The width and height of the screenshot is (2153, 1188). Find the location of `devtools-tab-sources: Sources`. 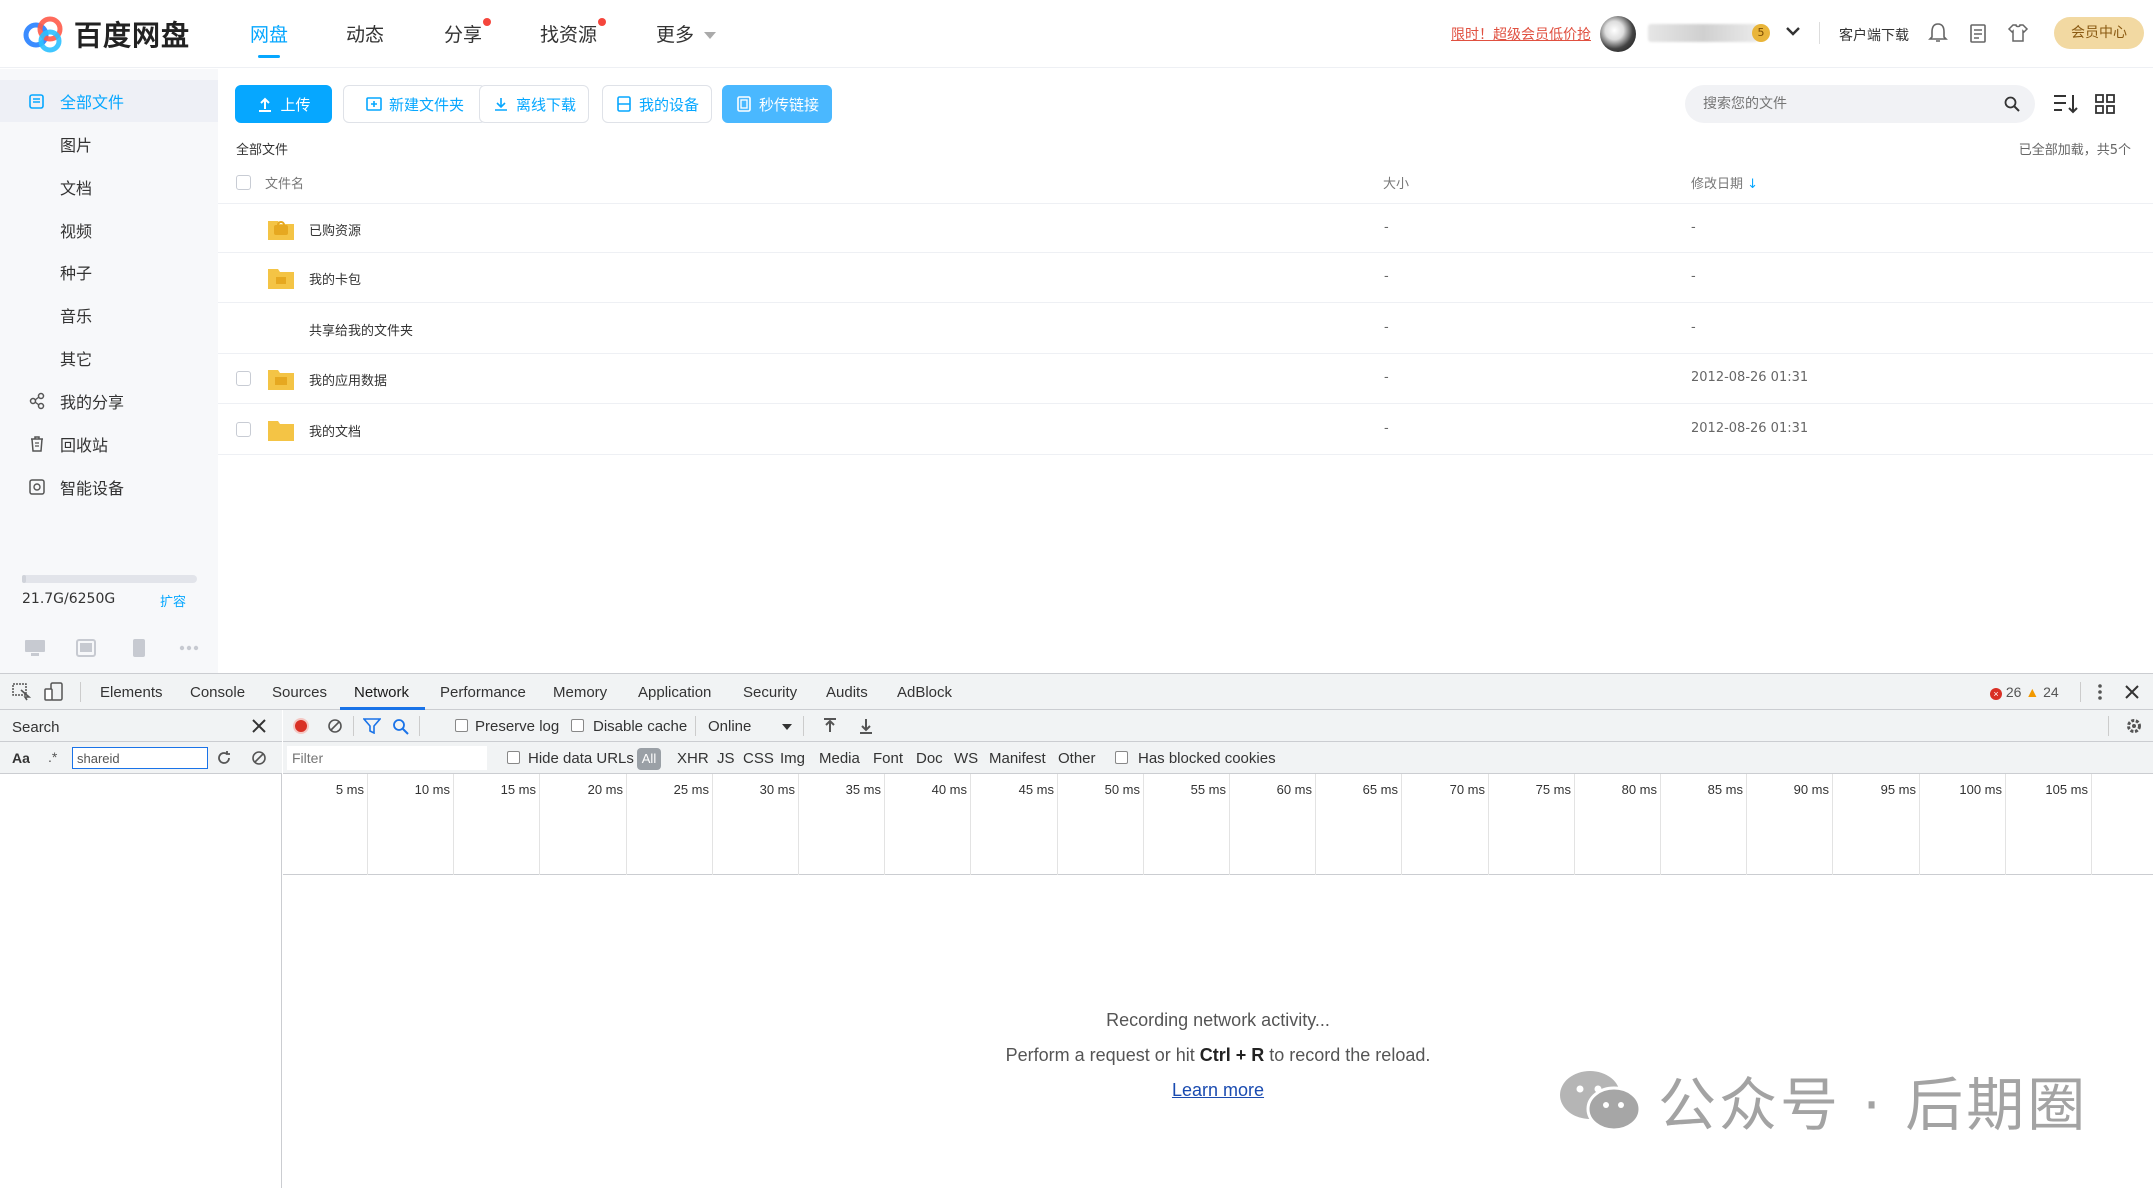

devtools-tab-sources: Sources is located at coordinates (299, 692).